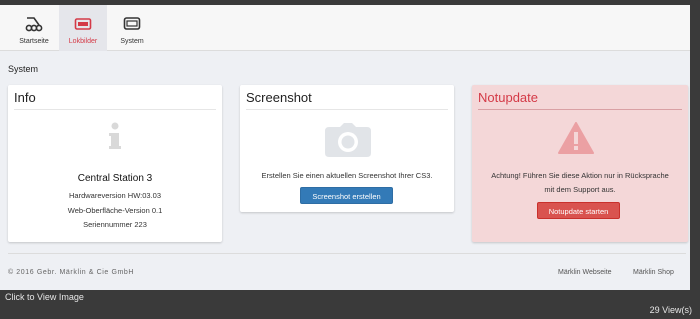  Describe the element at coordinates (670, 310) in the screenshot. I see `view-count: 29 View(s)` at that location.